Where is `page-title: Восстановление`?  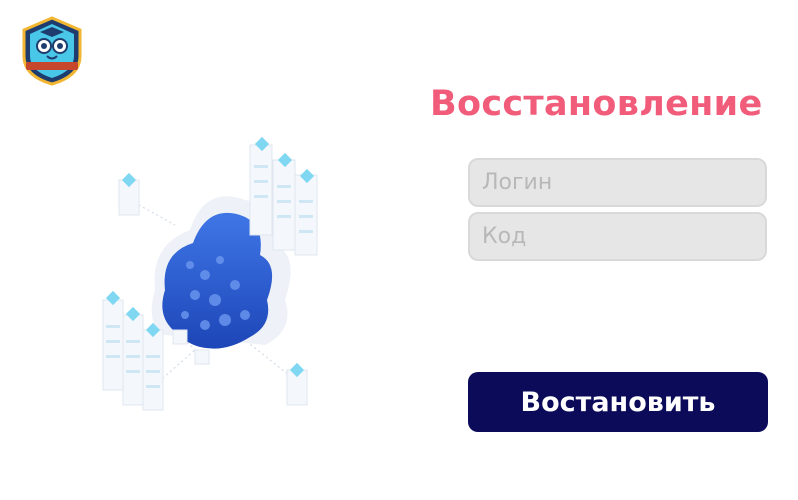 page-title: Восстановление is located at coordinates (596, 104).